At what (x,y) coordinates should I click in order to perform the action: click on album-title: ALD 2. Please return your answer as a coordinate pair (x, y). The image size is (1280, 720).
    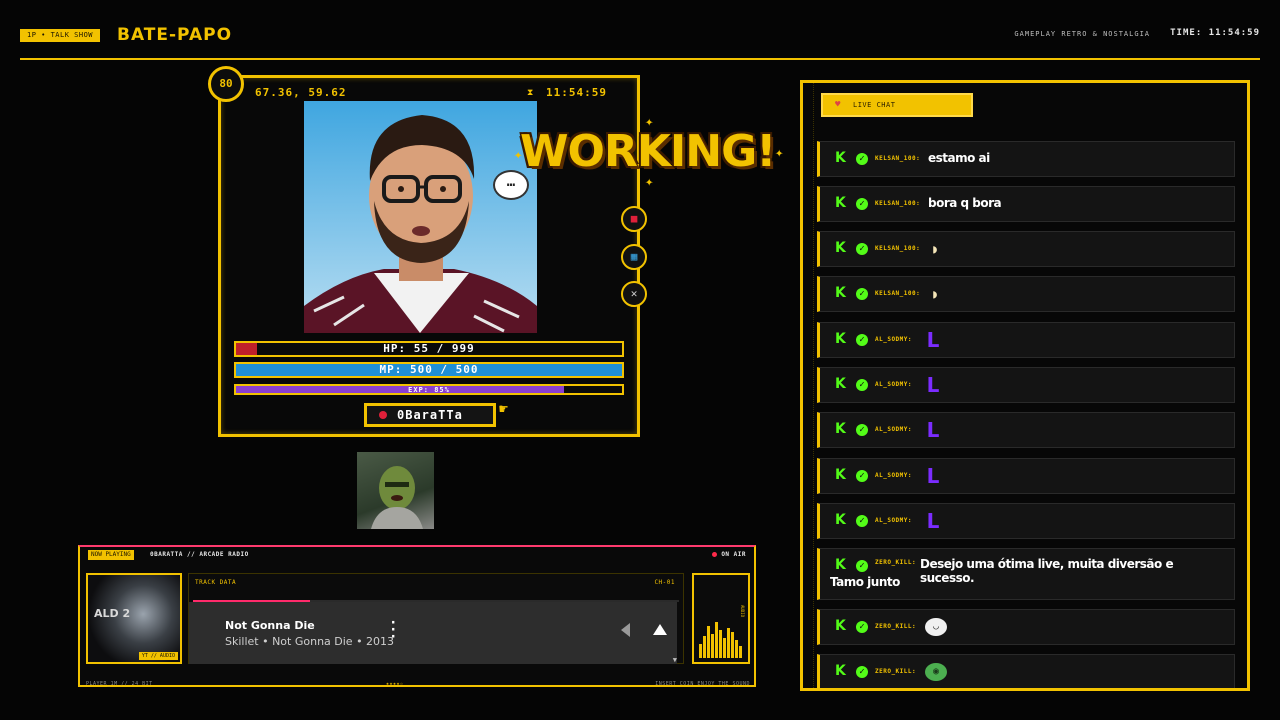
    Looking at the image, I should click on (112, 613).